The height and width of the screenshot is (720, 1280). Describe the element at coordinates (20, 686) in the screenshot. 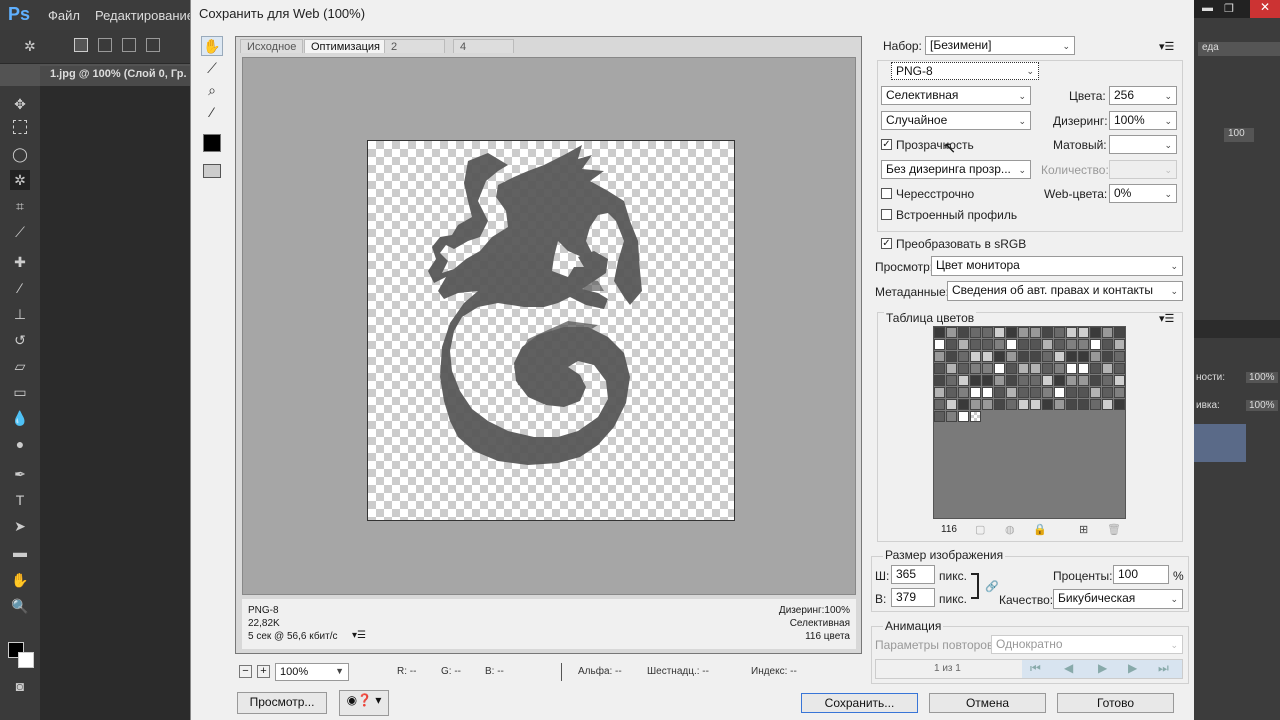

I see `quick-mask-icon: ◙` at that location.